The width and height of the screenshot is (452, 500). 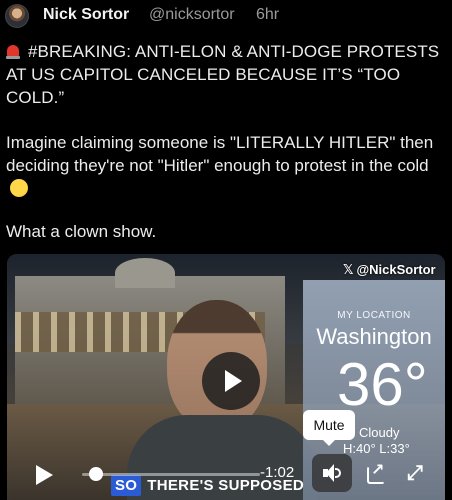 I want to click on watermark-handle: @NickSortor, so click(x=396, y=269).